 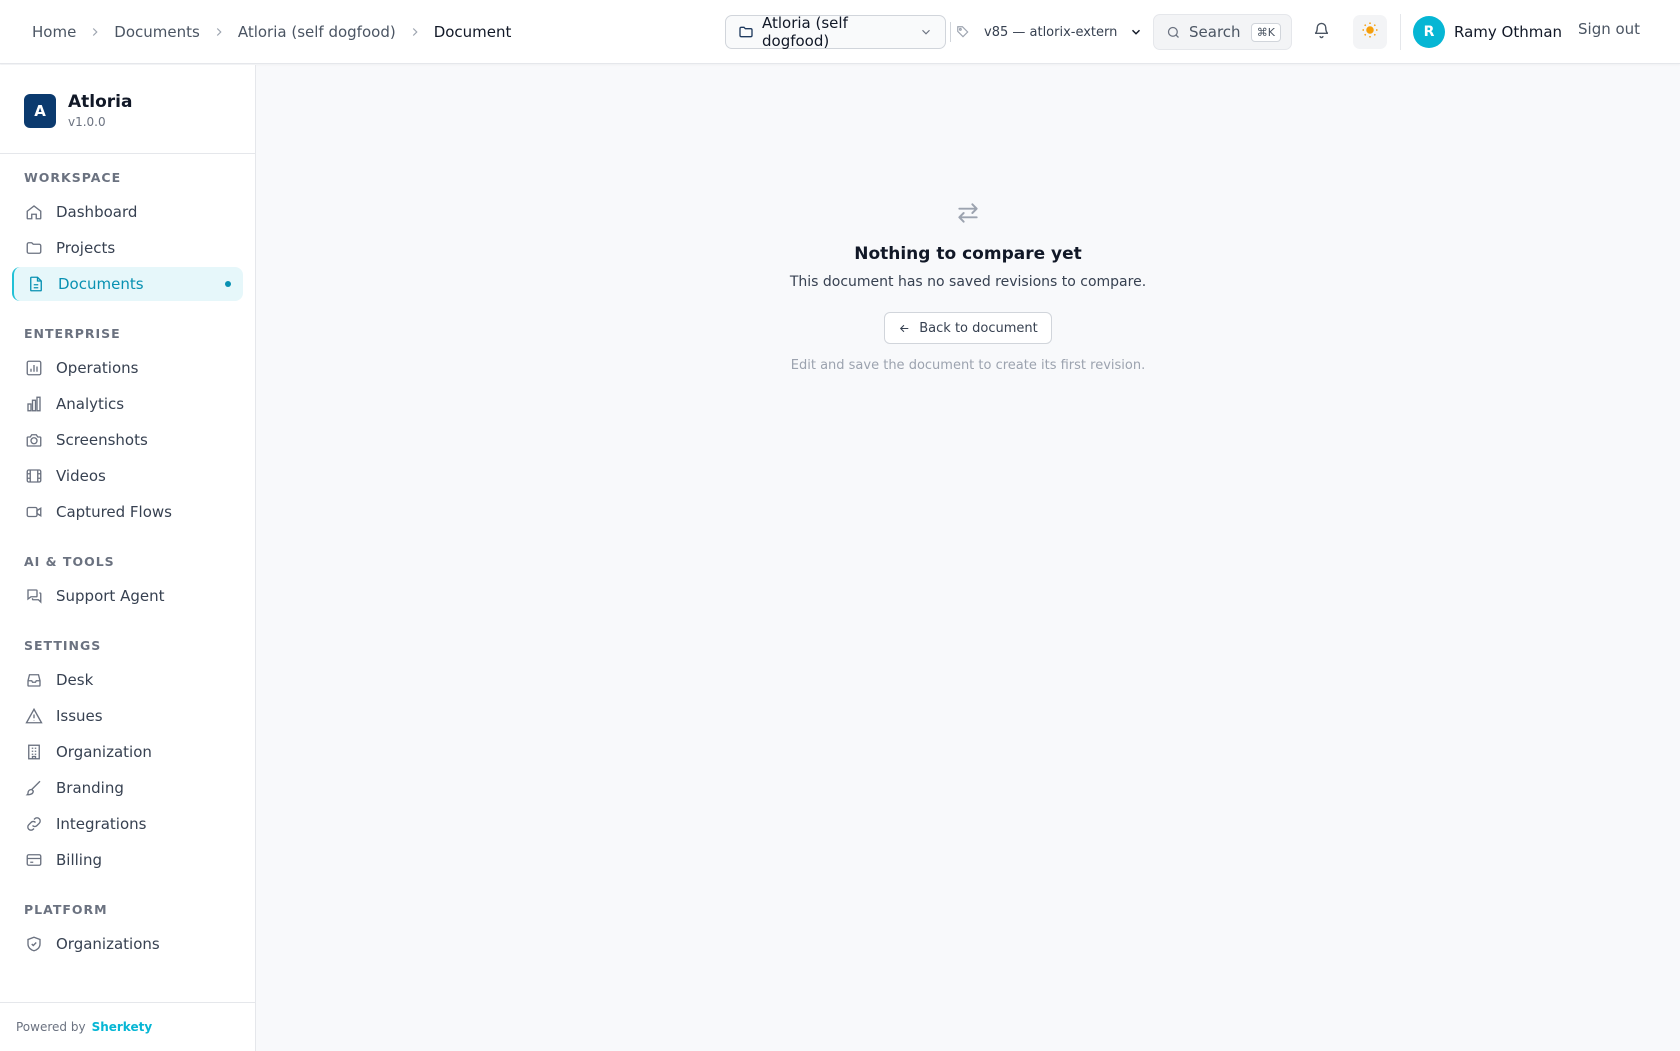 What do you see at coordinates (34, 680) in the screenshot?
I see `inbox-icon` at bounding box center [34, 680].